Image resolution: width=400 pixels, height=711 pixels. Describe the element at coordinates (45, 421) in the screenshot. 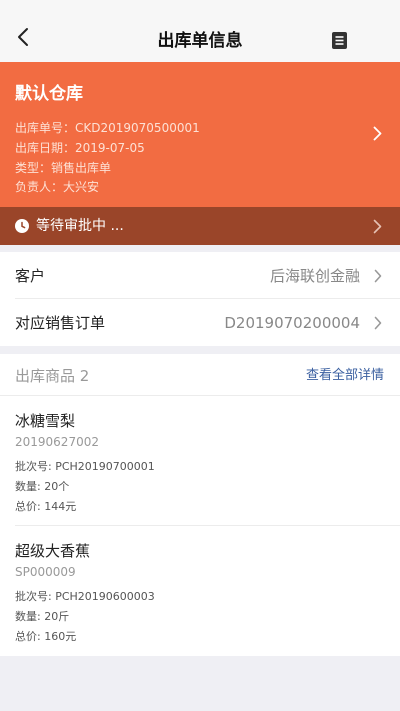

I see `item-name: 冰糖雪梨` at that location.